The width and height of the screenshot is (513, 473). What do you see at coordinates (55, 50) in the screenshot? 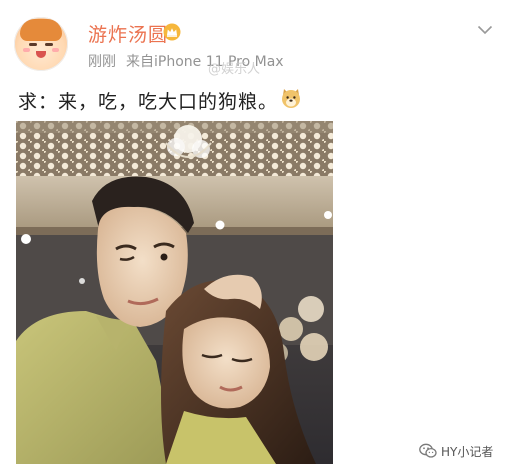
I see `avatar-cheek-right` at bounding box center [55, 50].